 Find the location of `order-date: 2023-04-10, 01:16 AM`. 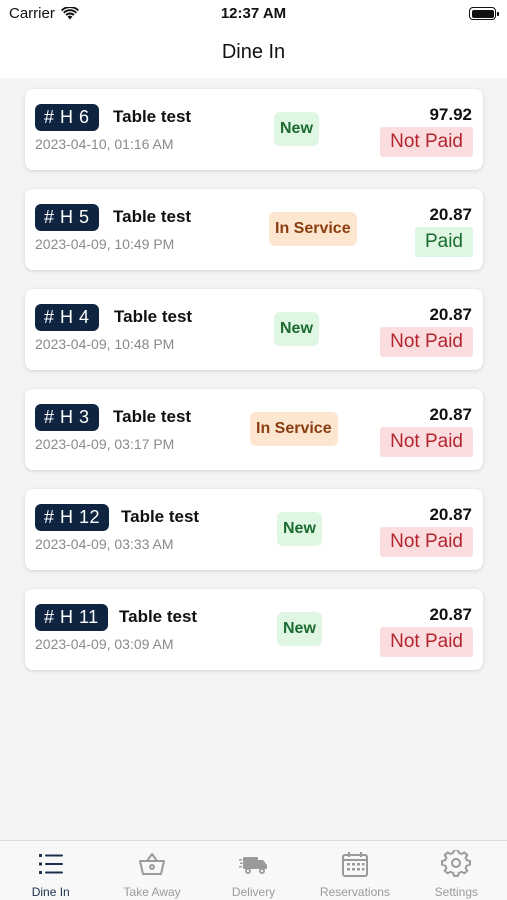

order-date: 2023-04-10, 01:16 AM is located at coordinates (104, 144).